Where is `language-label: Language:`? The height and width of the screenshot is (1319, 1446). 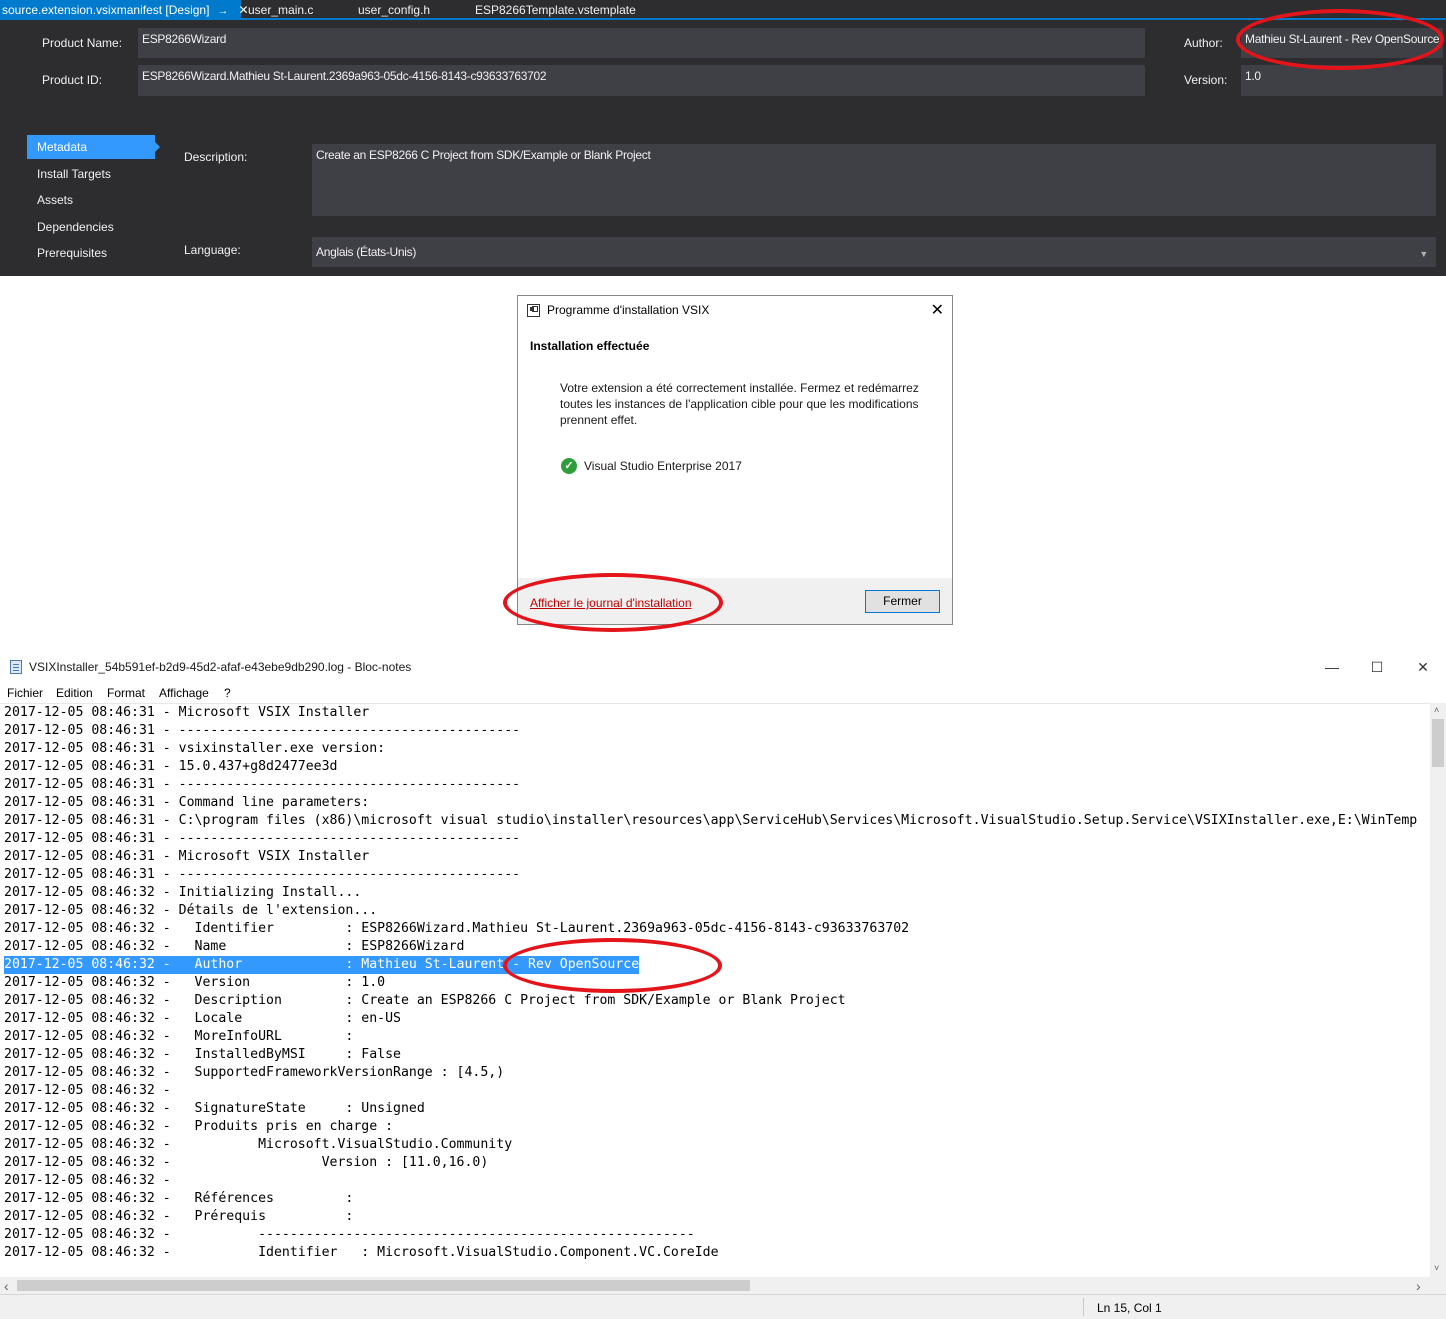
language-label: Language: is located at coordinates (212, 250).